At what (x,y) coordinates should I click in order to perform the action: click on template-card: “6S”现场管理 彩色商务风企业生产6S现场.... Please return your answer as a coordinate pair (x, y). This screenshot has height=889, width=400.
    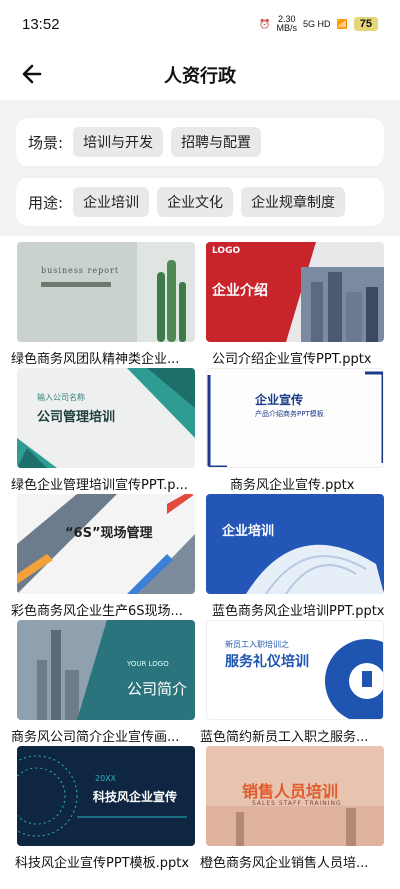
    Looking at the image, I should click on (103, 556).